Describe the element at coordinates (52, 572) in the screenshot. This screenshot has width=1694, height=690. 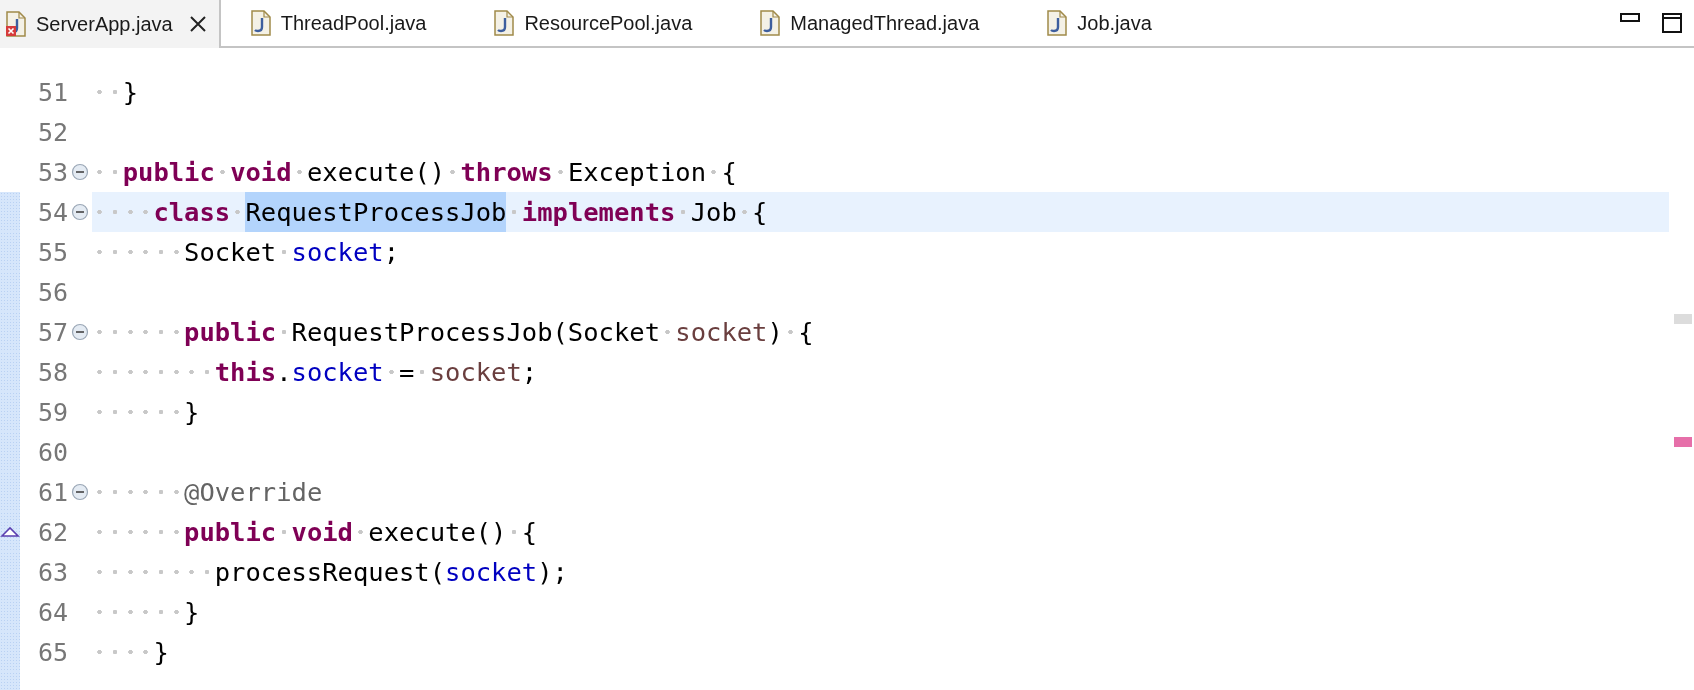
I see `line-number: 63` at that location.